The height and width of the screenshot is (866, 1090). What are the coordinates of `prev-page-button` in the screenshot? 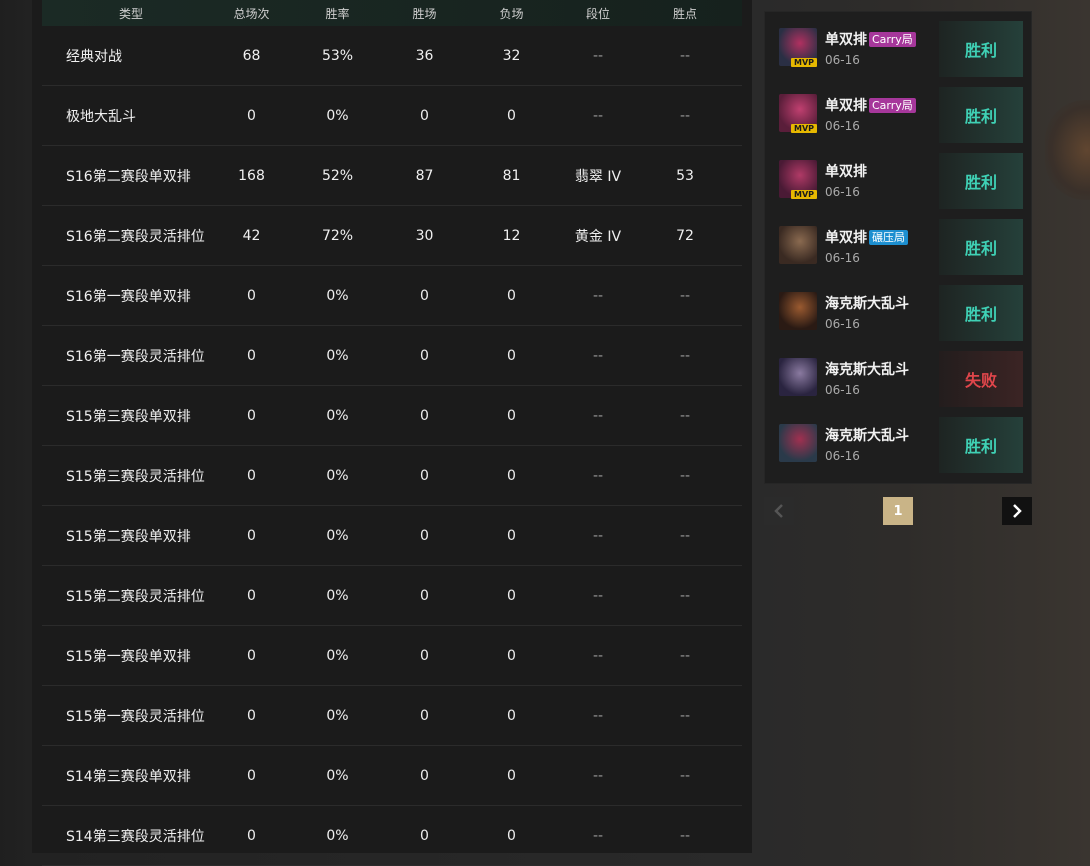 It's located at (779, 511).